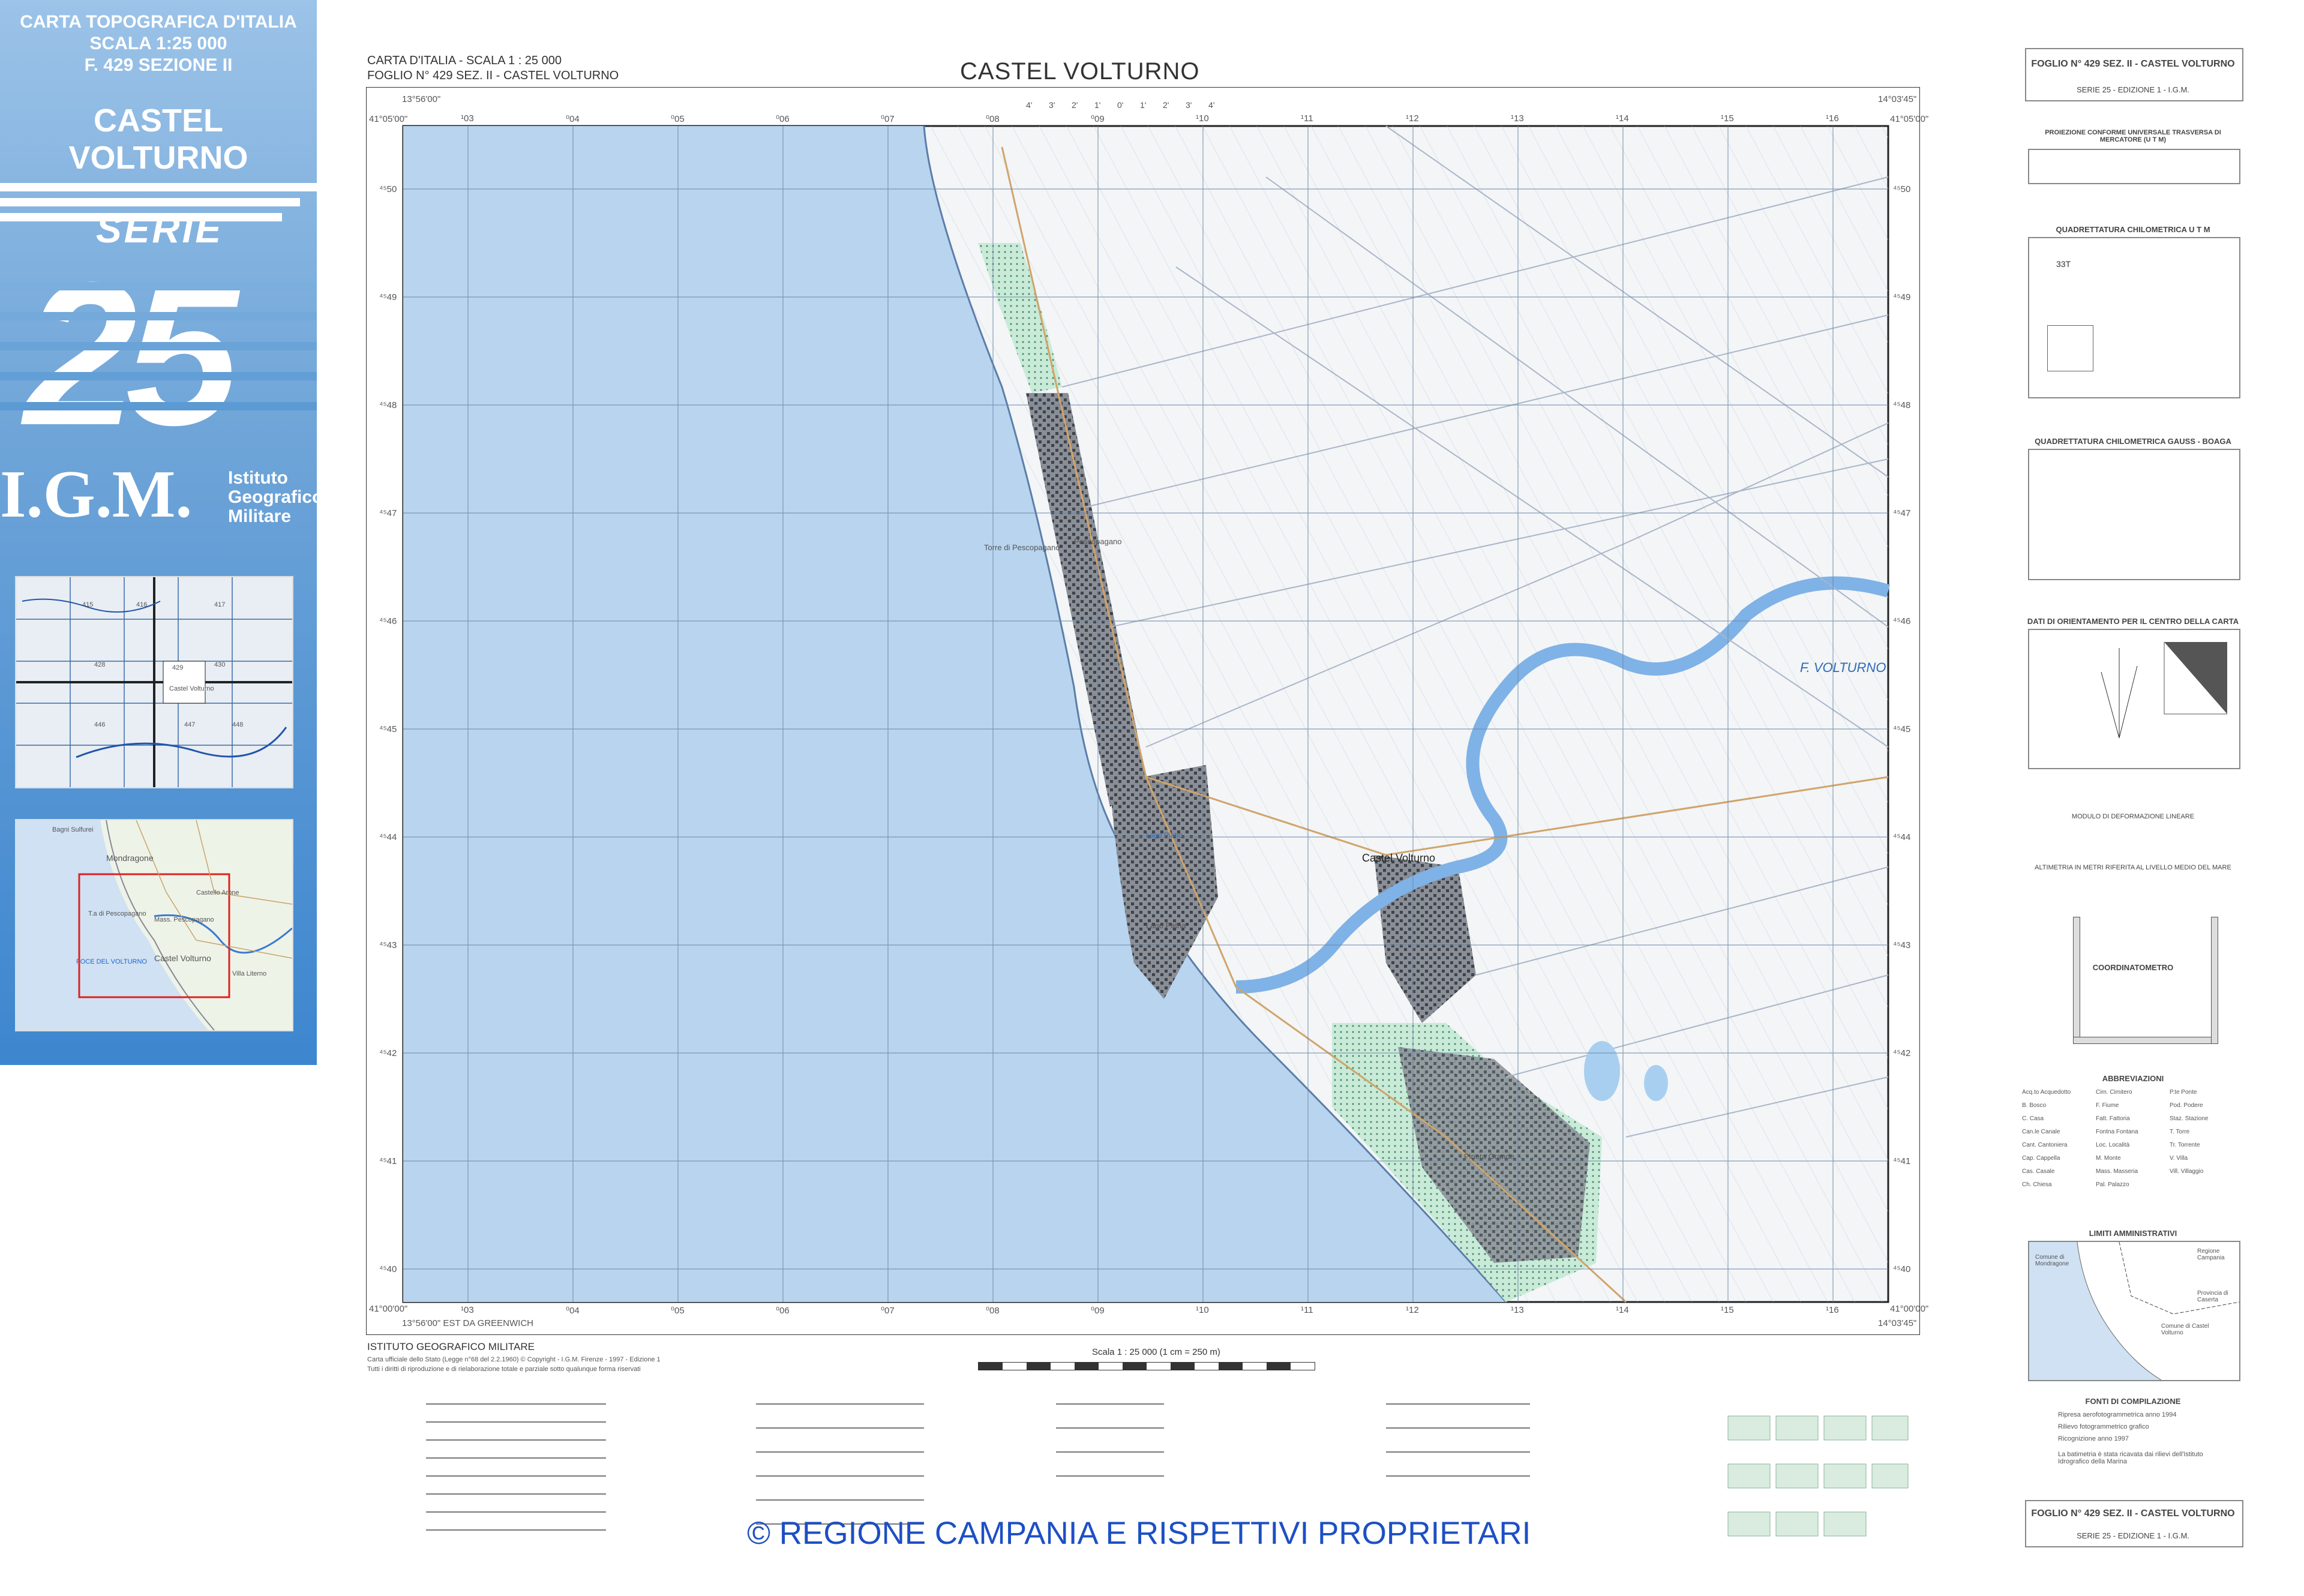 The width and height of the screenshot is (2304, 1596). Describe the element at coordinates (1098, 541) in the screenshot. I see `place-label: Pescopagano` at that location.